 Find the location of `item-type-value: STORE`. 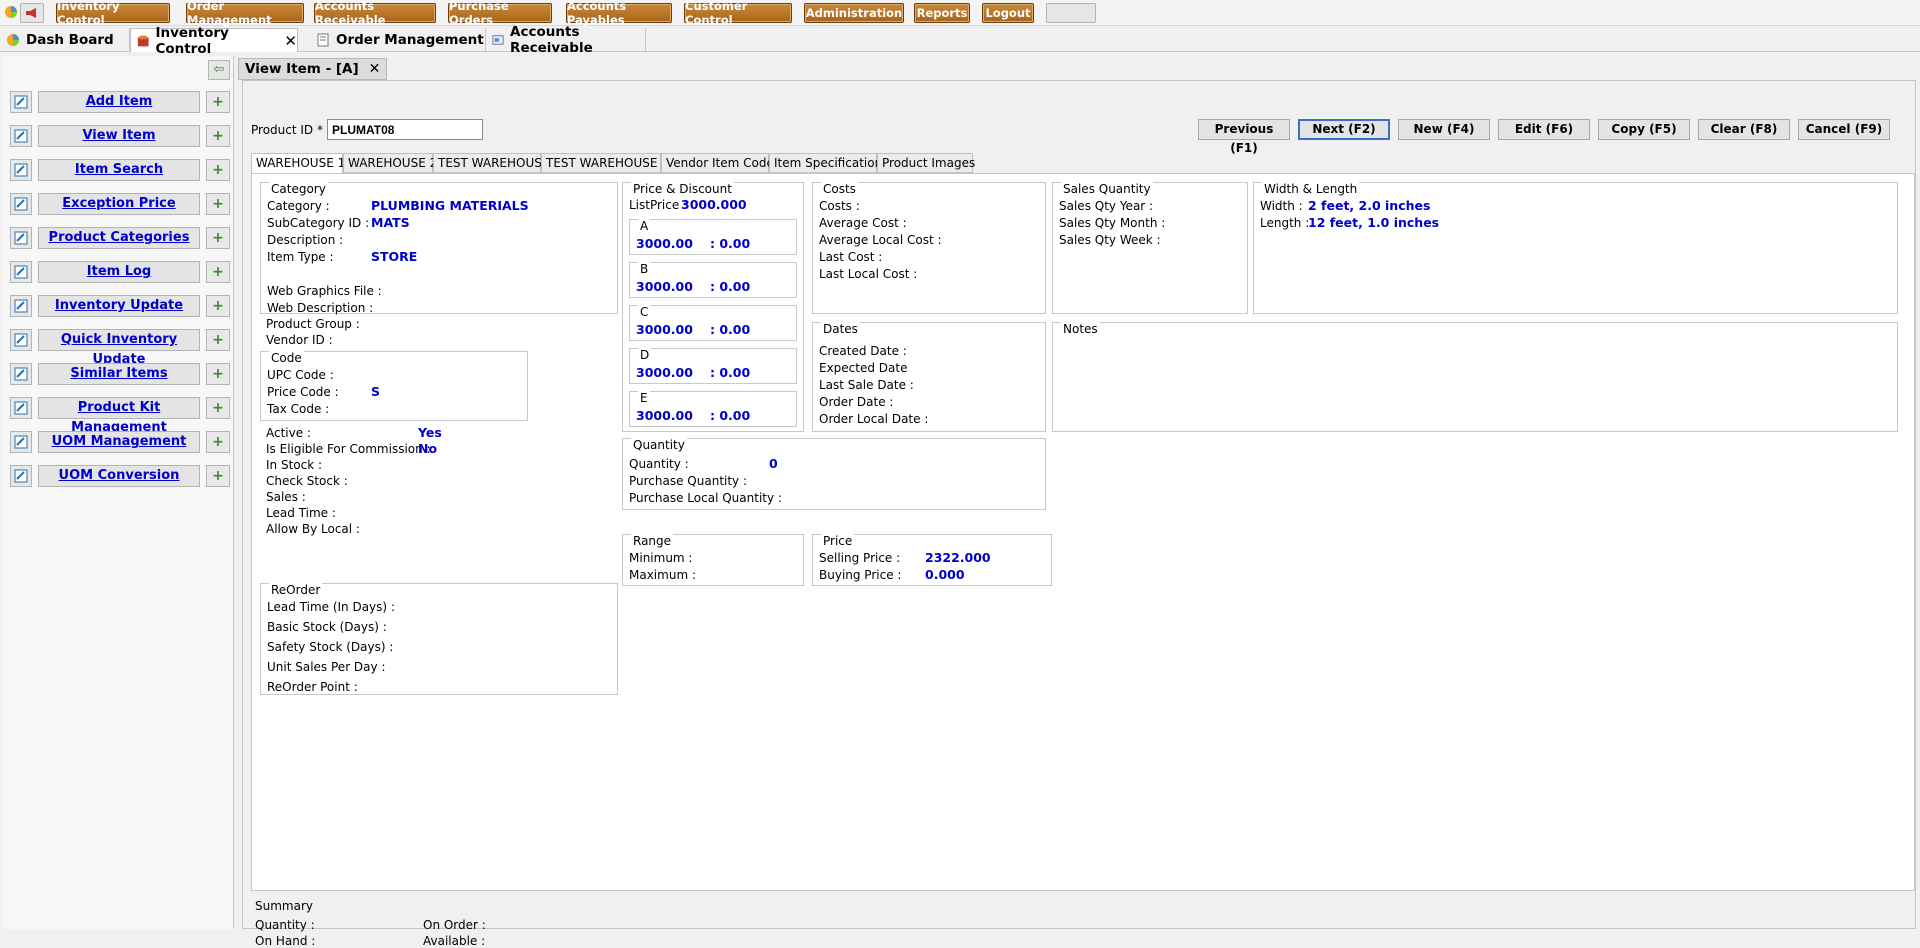

item-type-value: STORE is located at coordinates (394, 256).